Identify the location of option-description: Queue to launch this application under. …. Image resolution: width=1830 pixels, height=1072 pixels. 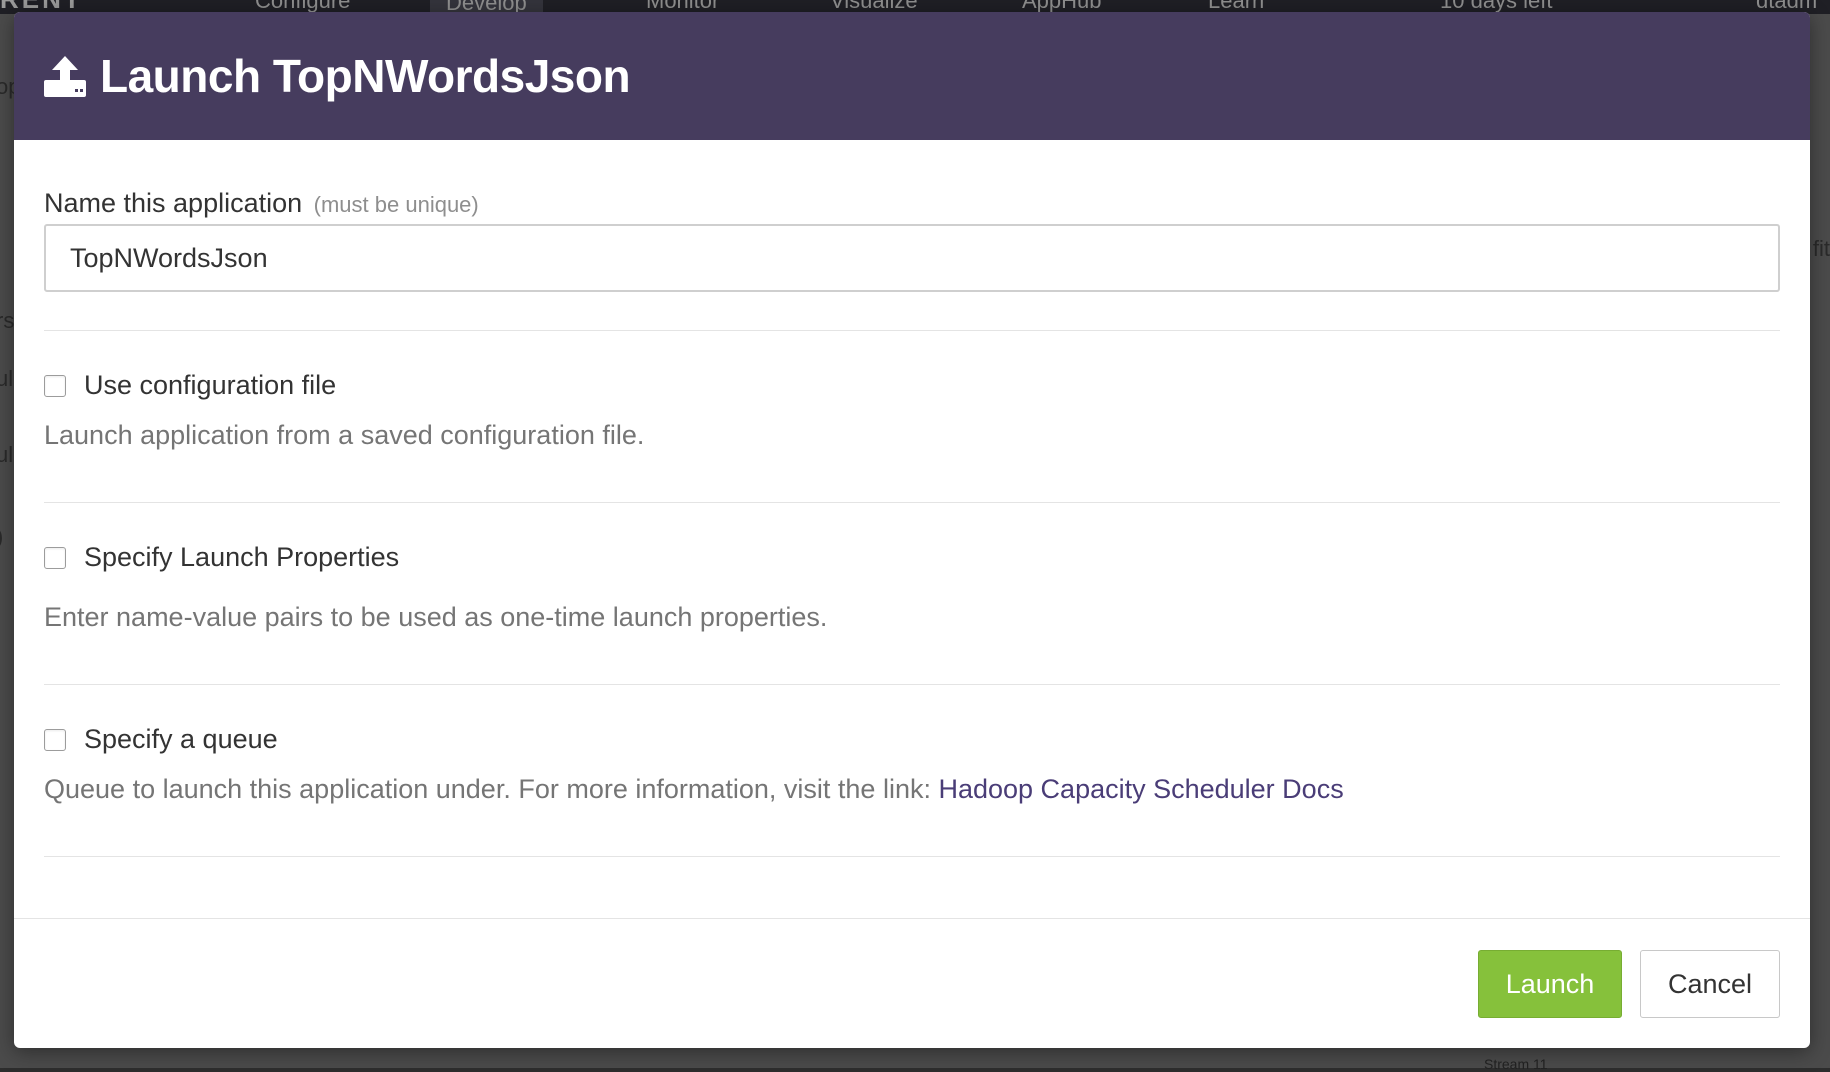
(694, 789).